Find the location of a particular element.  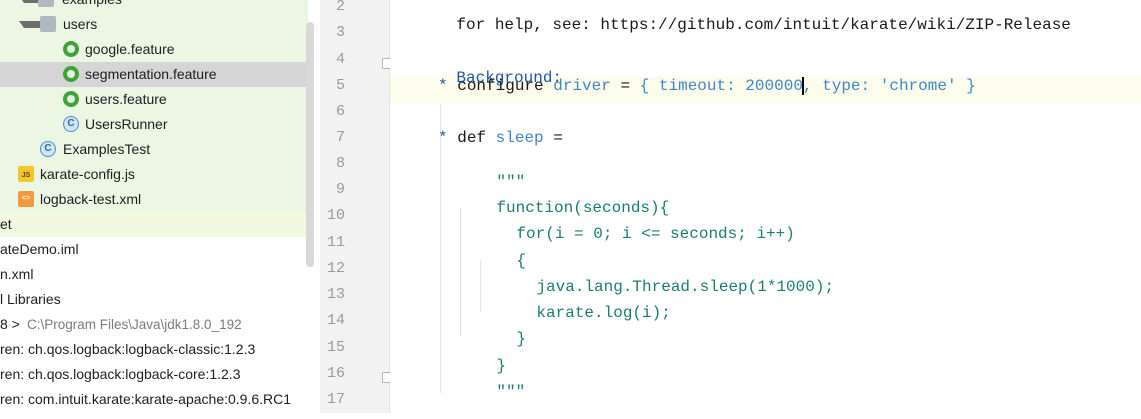

tree-item-label: ren: ch.qos.logback:logback-core:1.2.3 is located at coordinates (120, 374).